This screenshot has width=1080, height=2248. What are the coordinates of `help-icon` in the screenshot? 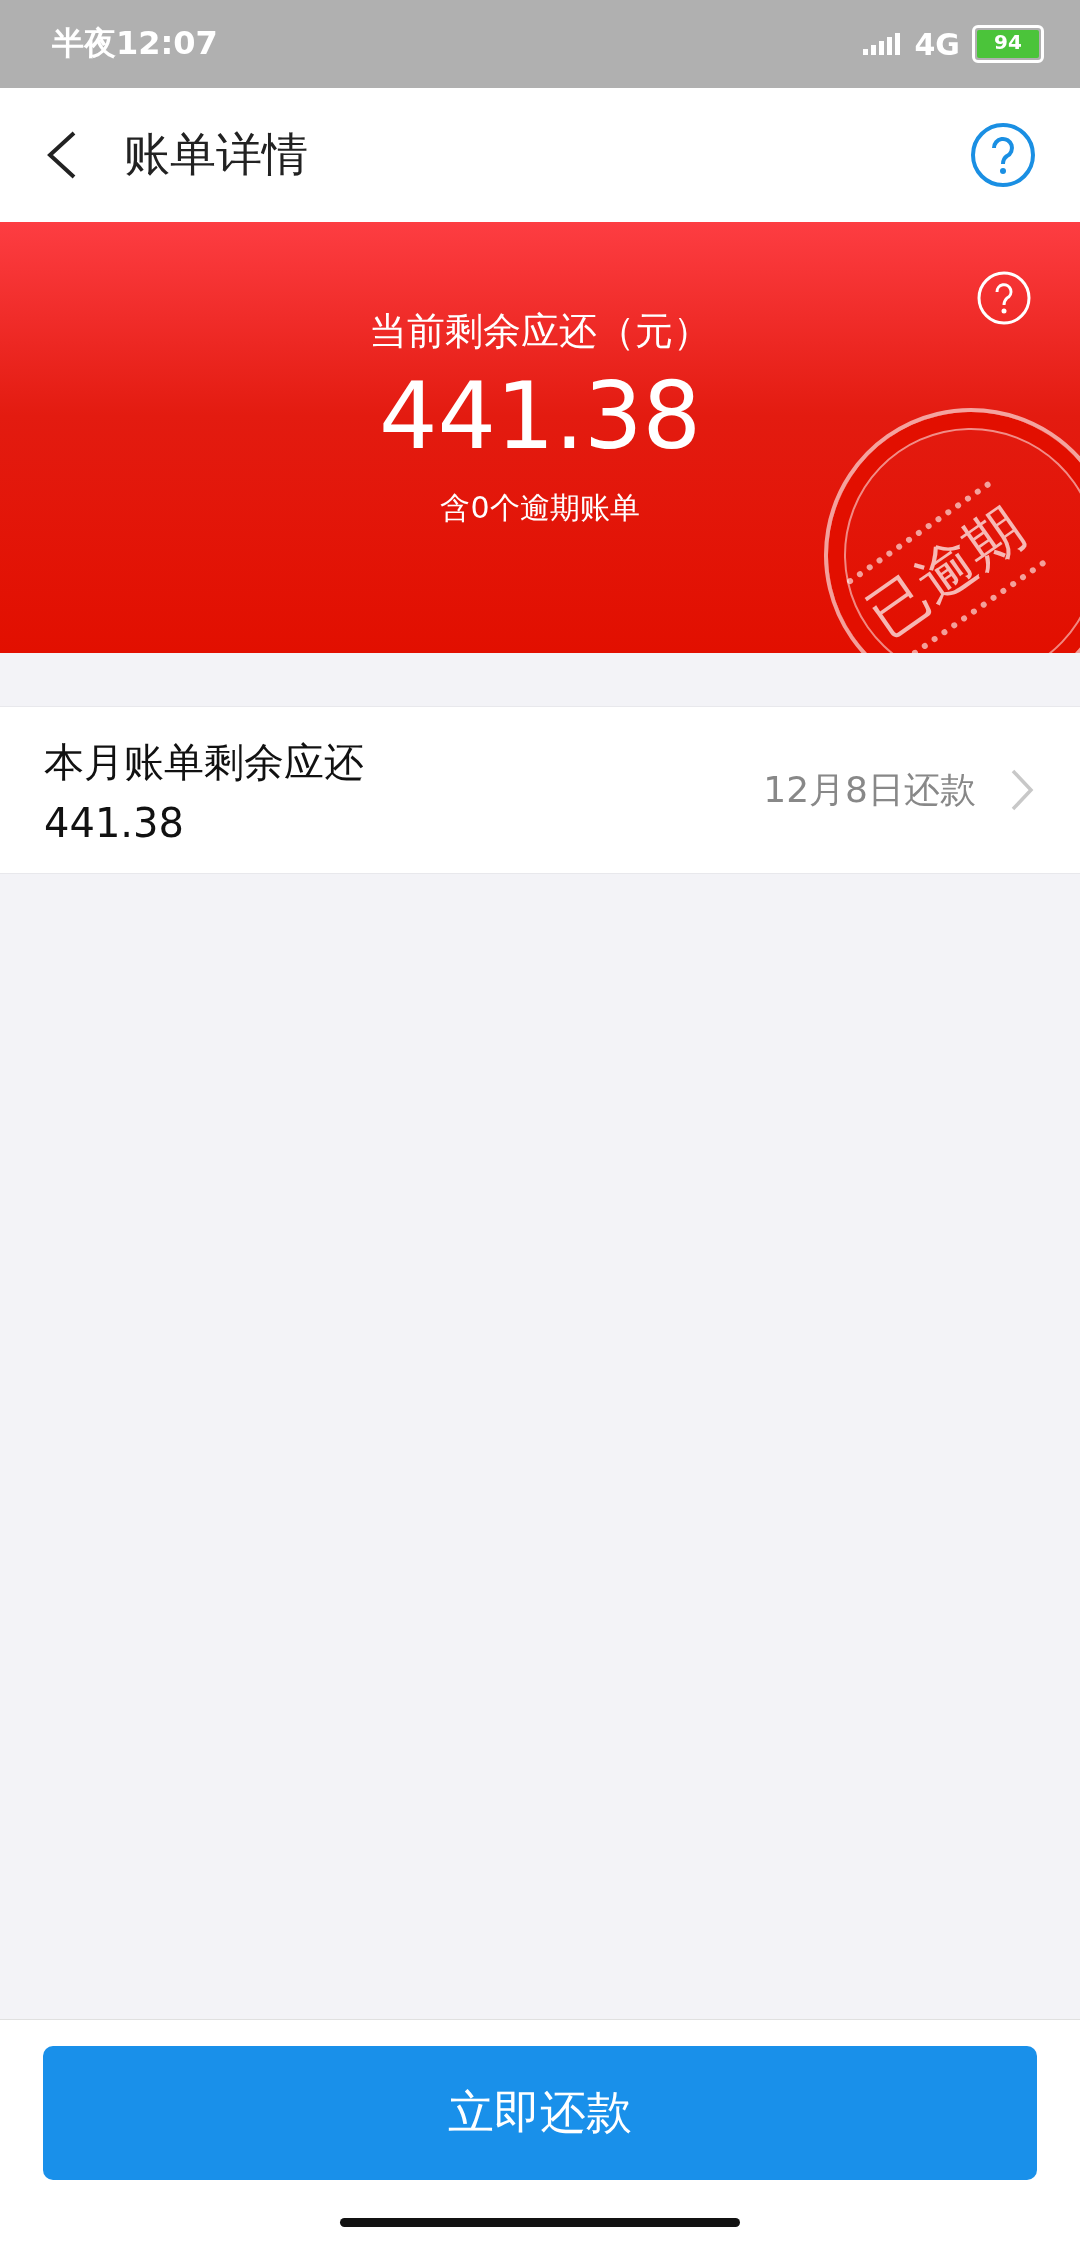 It's located at (1003, 155).